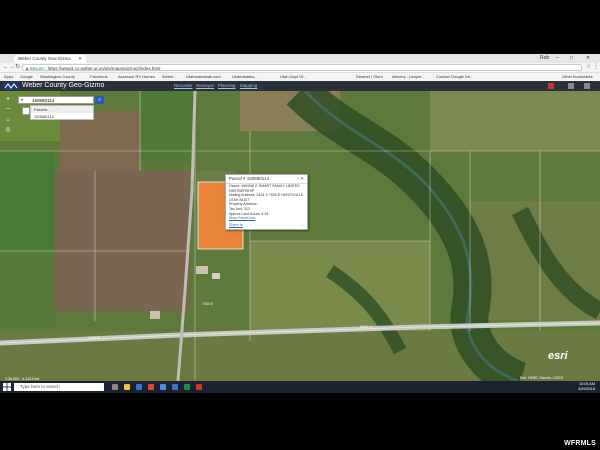 The height and width of the screenshot is (450, 600). Describe the element at coordinates (94, 338) in the screenshot. I see `road-label: 7400 S` at that location.